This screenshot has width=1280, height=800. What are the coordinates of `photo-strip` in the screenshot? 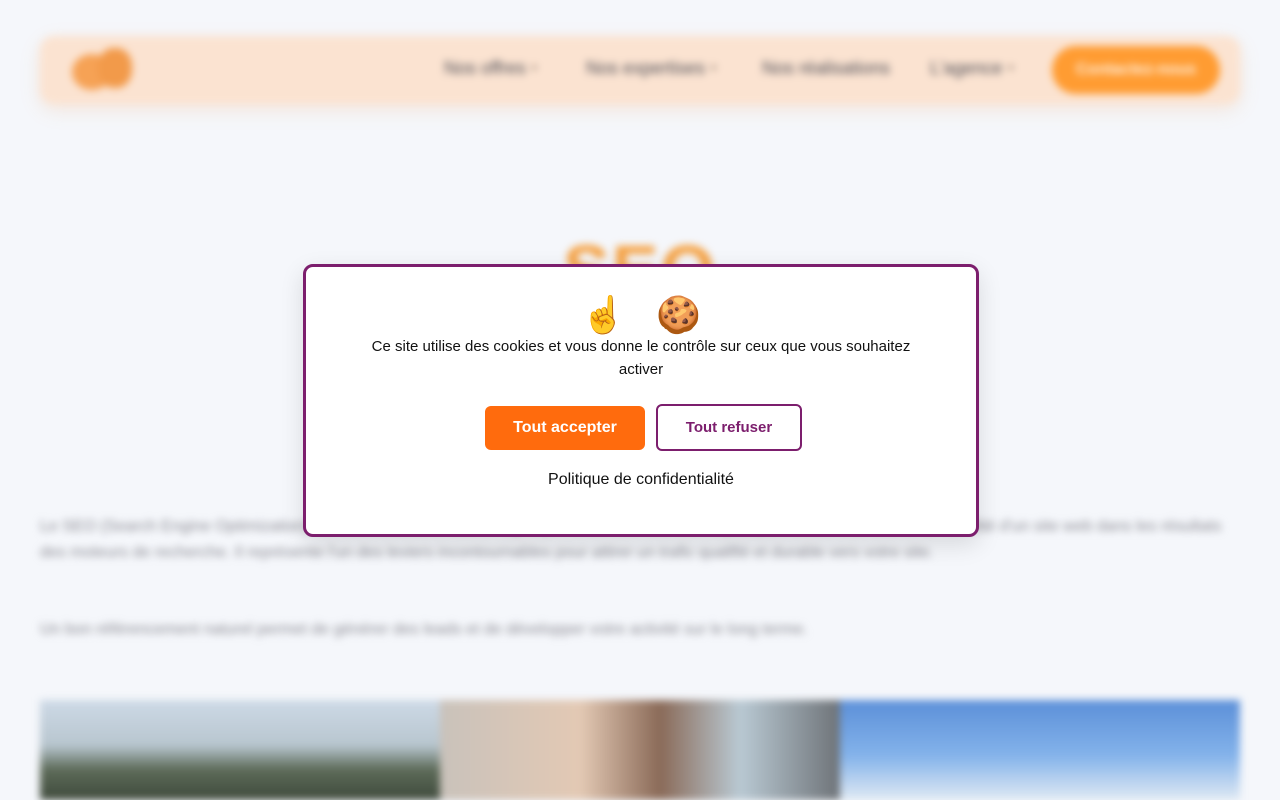 It's located at (640, 750).